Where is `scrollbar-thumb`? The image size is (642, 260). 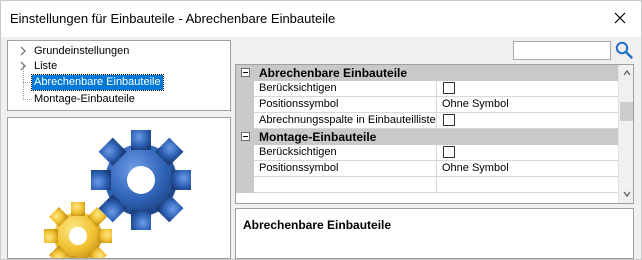
scrollbar-thumb is located at coordinates (626, 111).